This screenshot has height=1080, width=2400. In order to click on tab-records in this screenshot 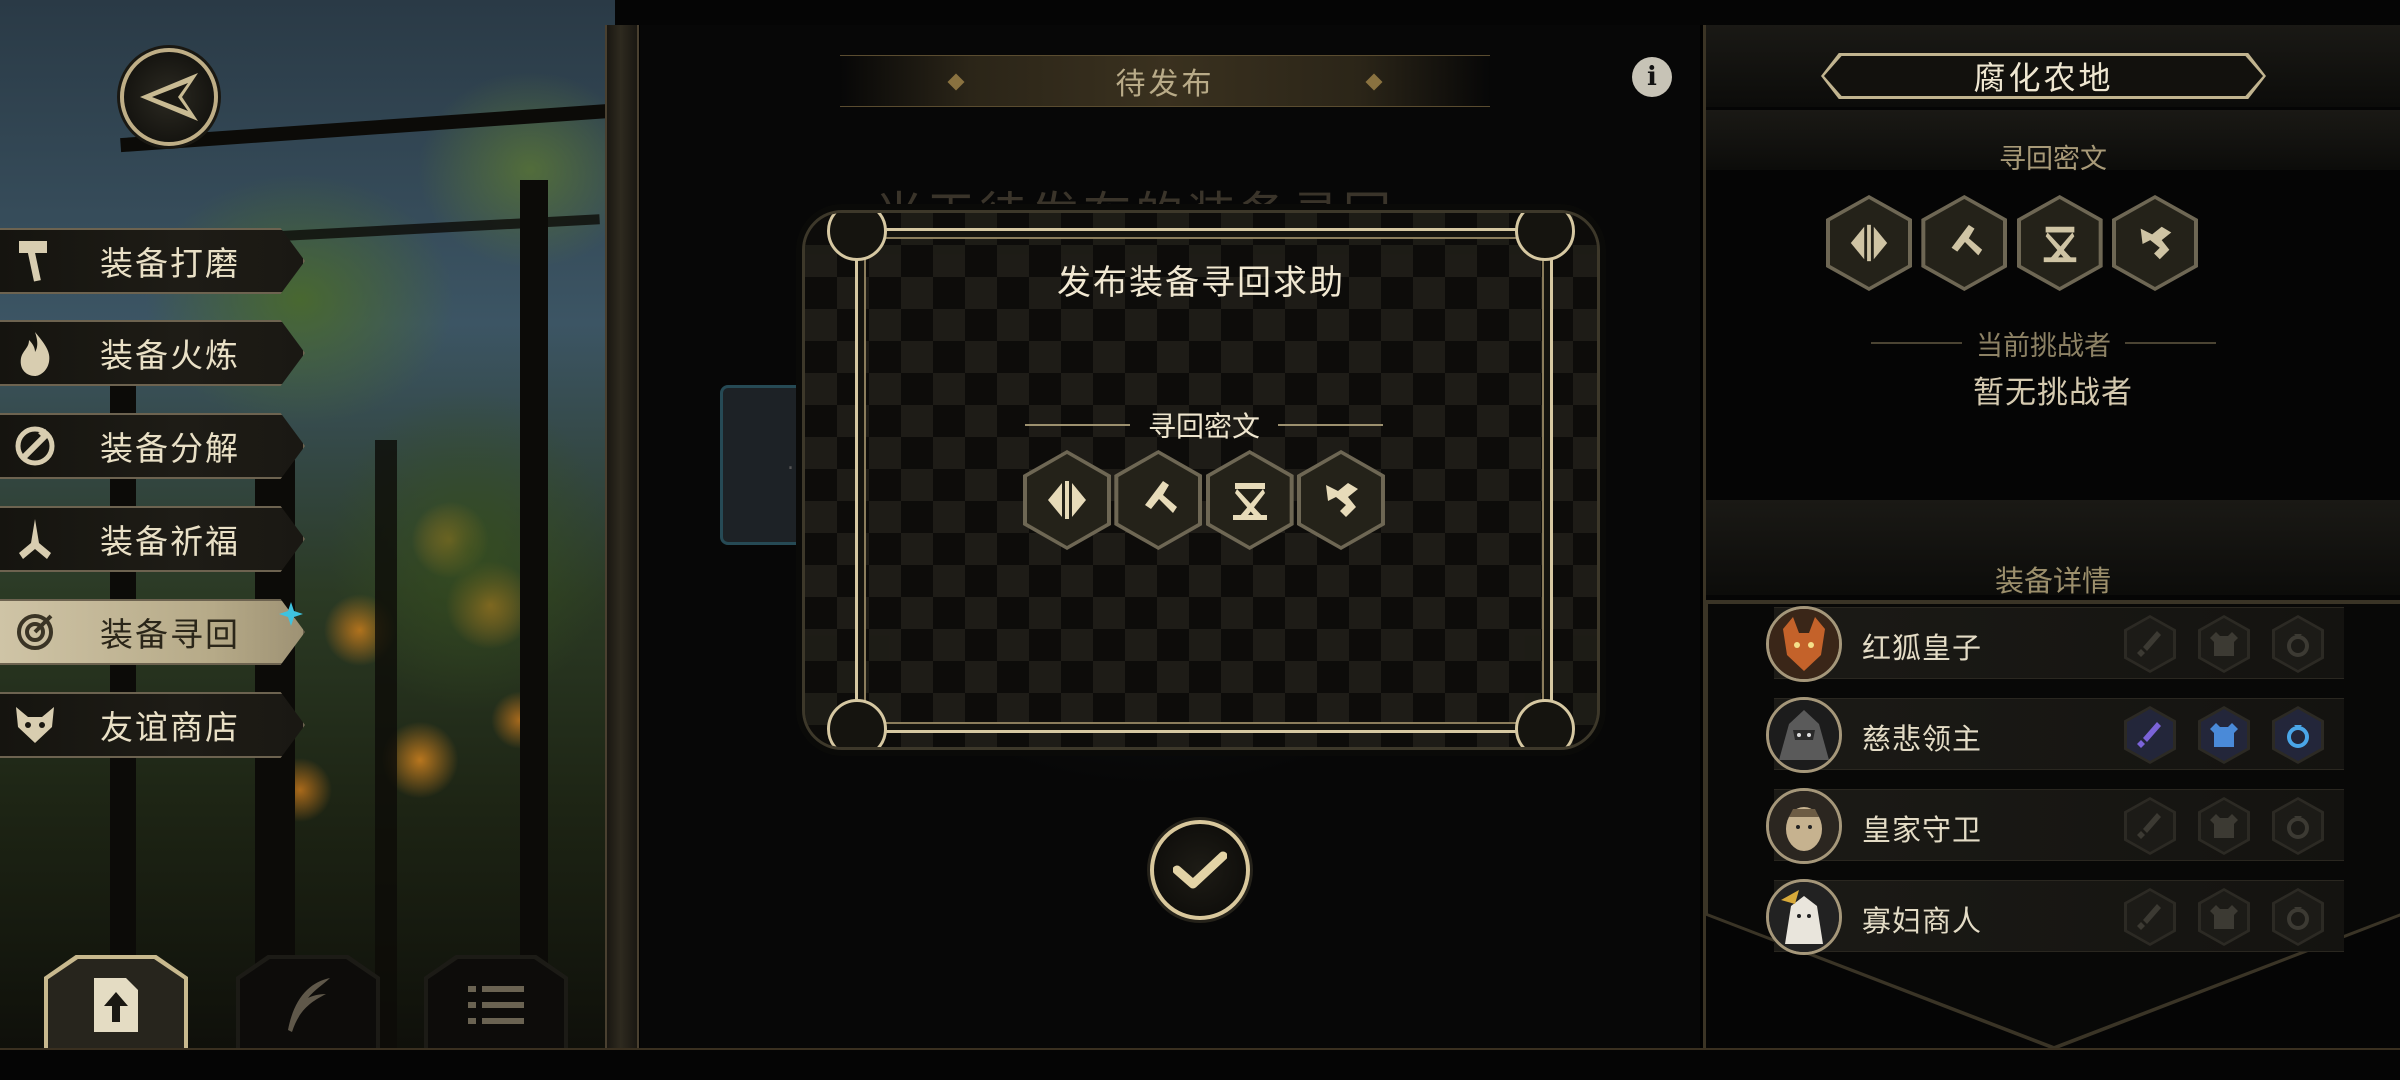, I will do `click(308, 1005)`.